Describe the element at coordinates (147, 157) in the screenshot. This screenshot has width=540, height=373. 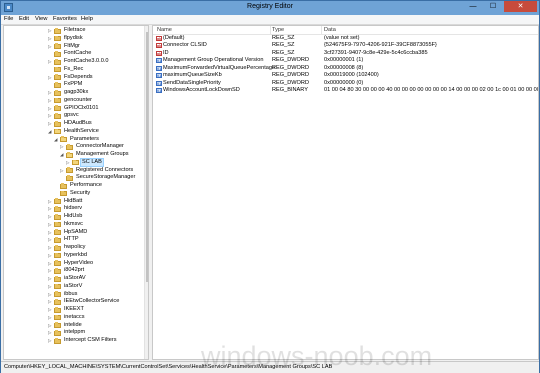
I see `tree-scrollbar-thumb` at that location.